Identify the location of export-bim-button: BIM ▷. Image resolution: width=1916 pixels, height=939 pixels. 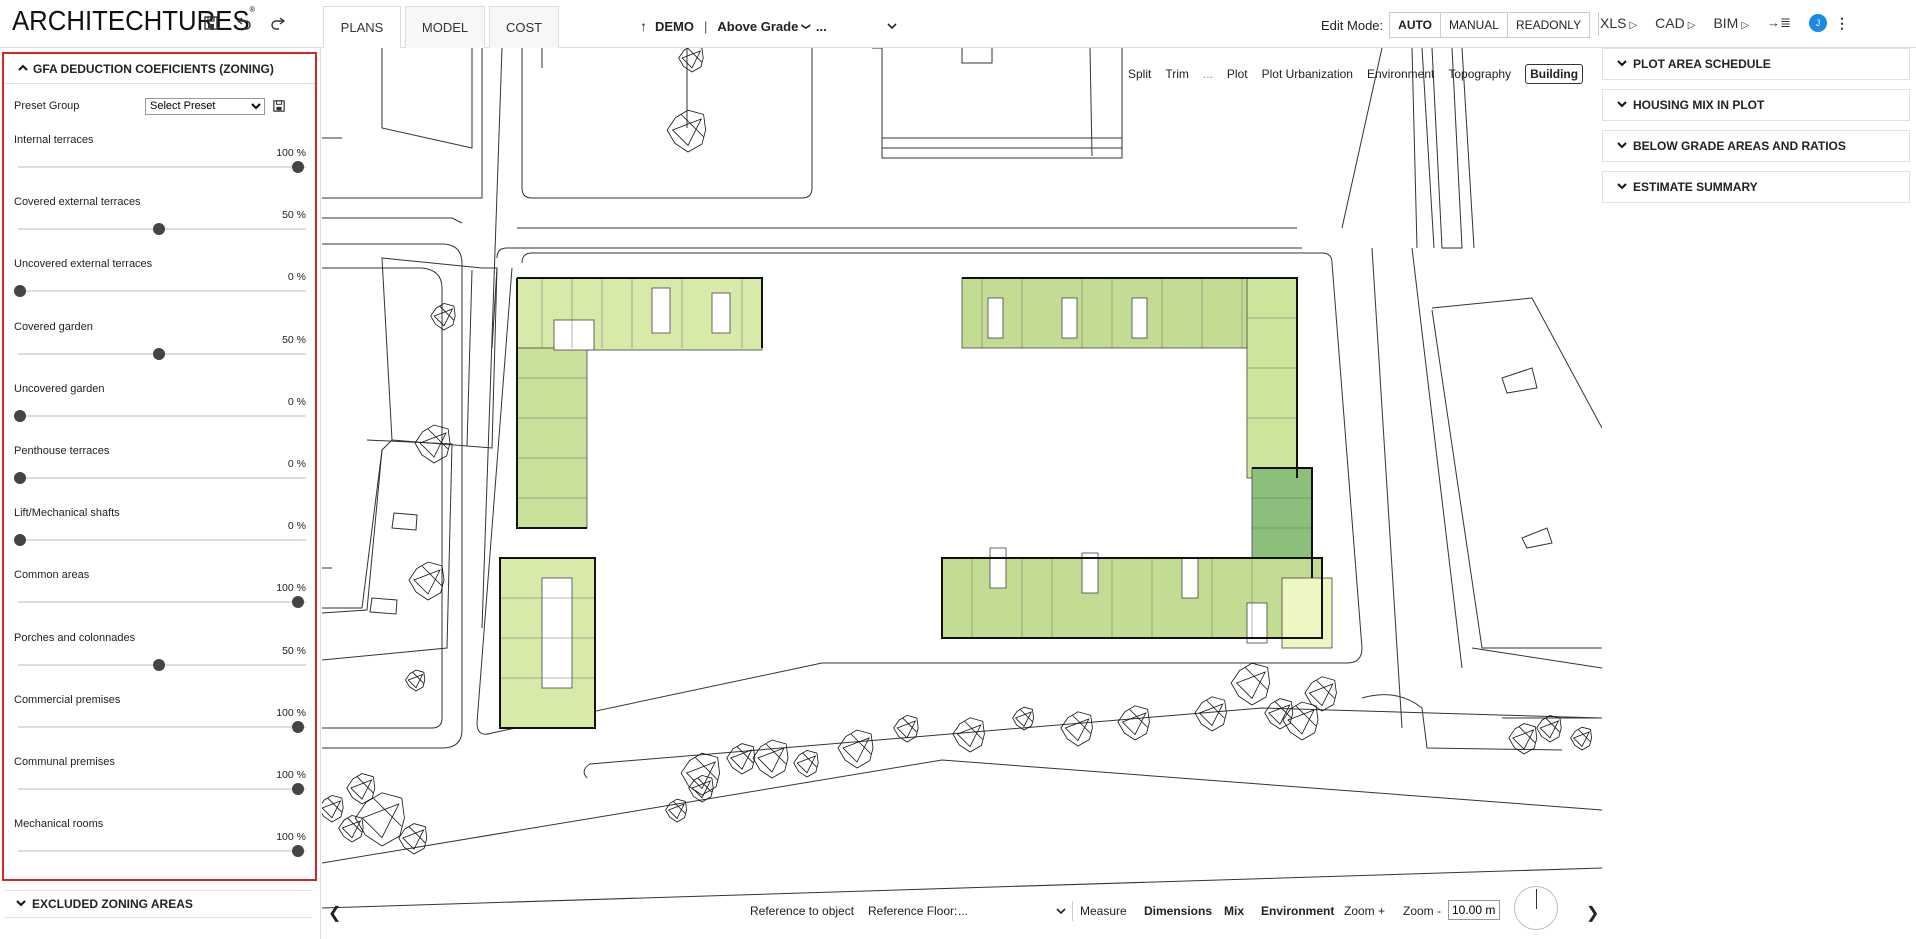
(1731, 23).